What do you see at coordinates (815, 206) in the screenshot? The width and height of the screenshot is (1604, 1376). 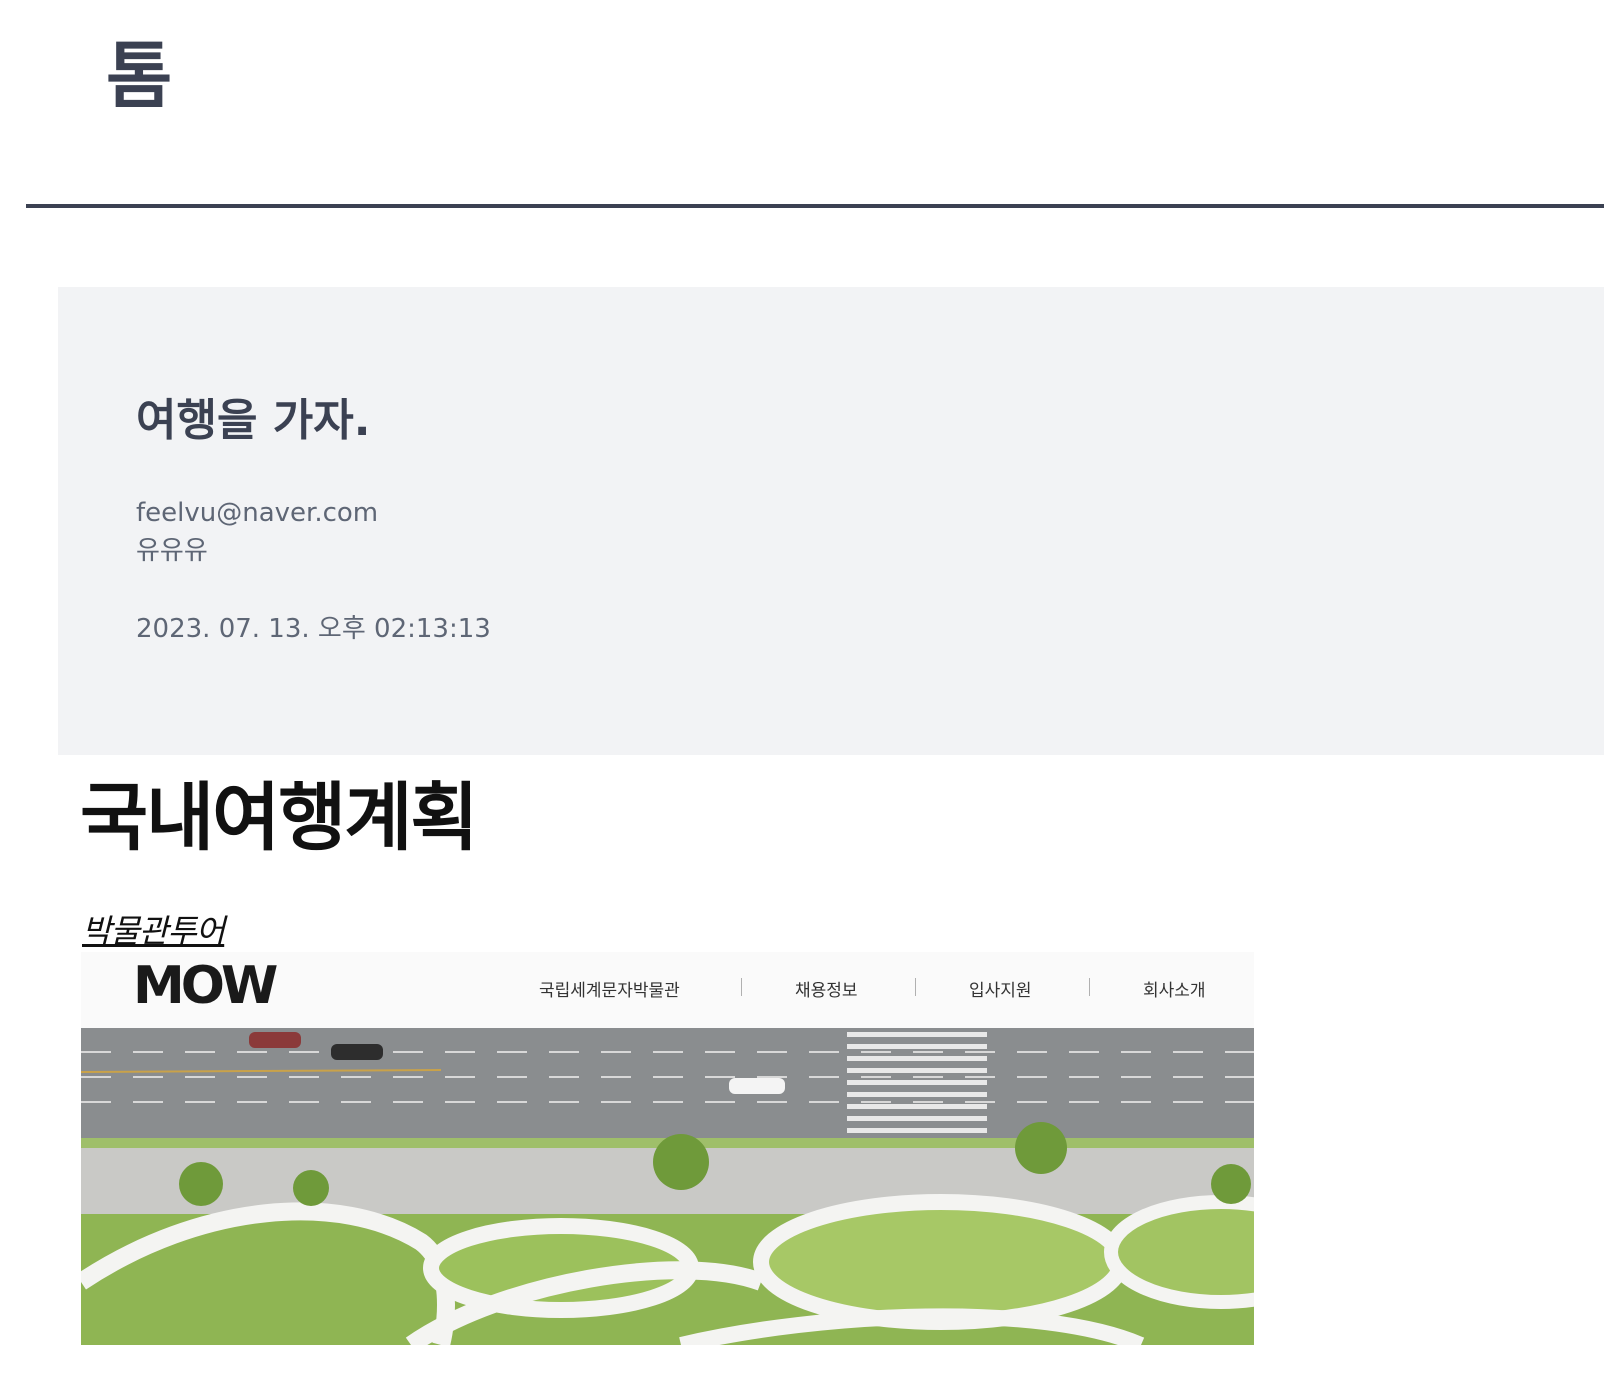 I see `header-divider` at bounding box center [815, 206].